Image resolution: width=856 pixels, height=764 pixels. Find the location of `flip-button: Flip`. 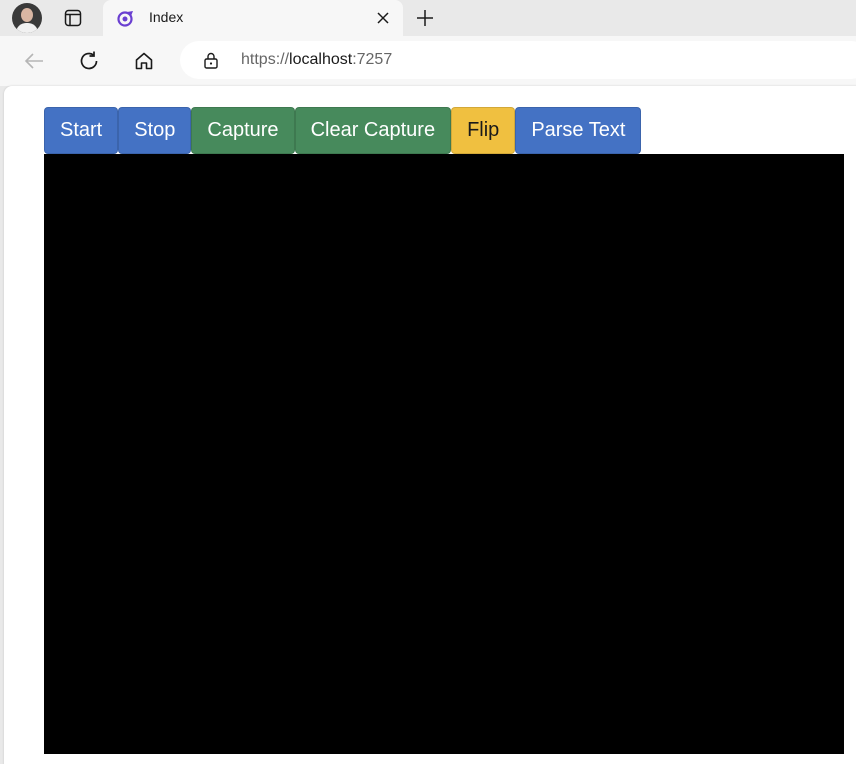

flip-button: Flip is located at coordinates (483, 130).